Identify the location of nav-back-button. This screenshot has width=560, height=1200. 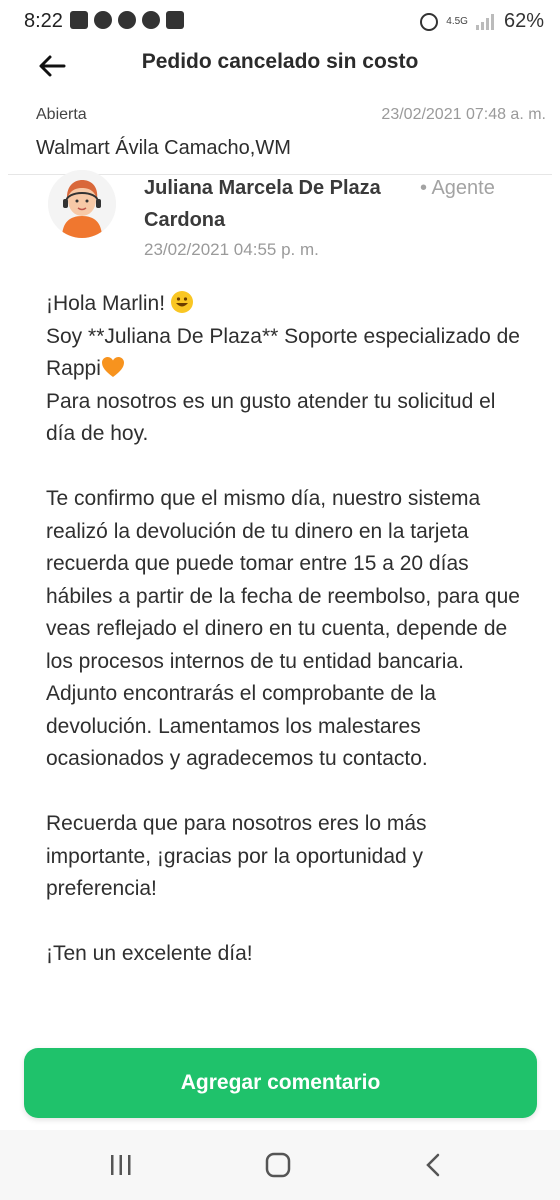
(434, 1165).